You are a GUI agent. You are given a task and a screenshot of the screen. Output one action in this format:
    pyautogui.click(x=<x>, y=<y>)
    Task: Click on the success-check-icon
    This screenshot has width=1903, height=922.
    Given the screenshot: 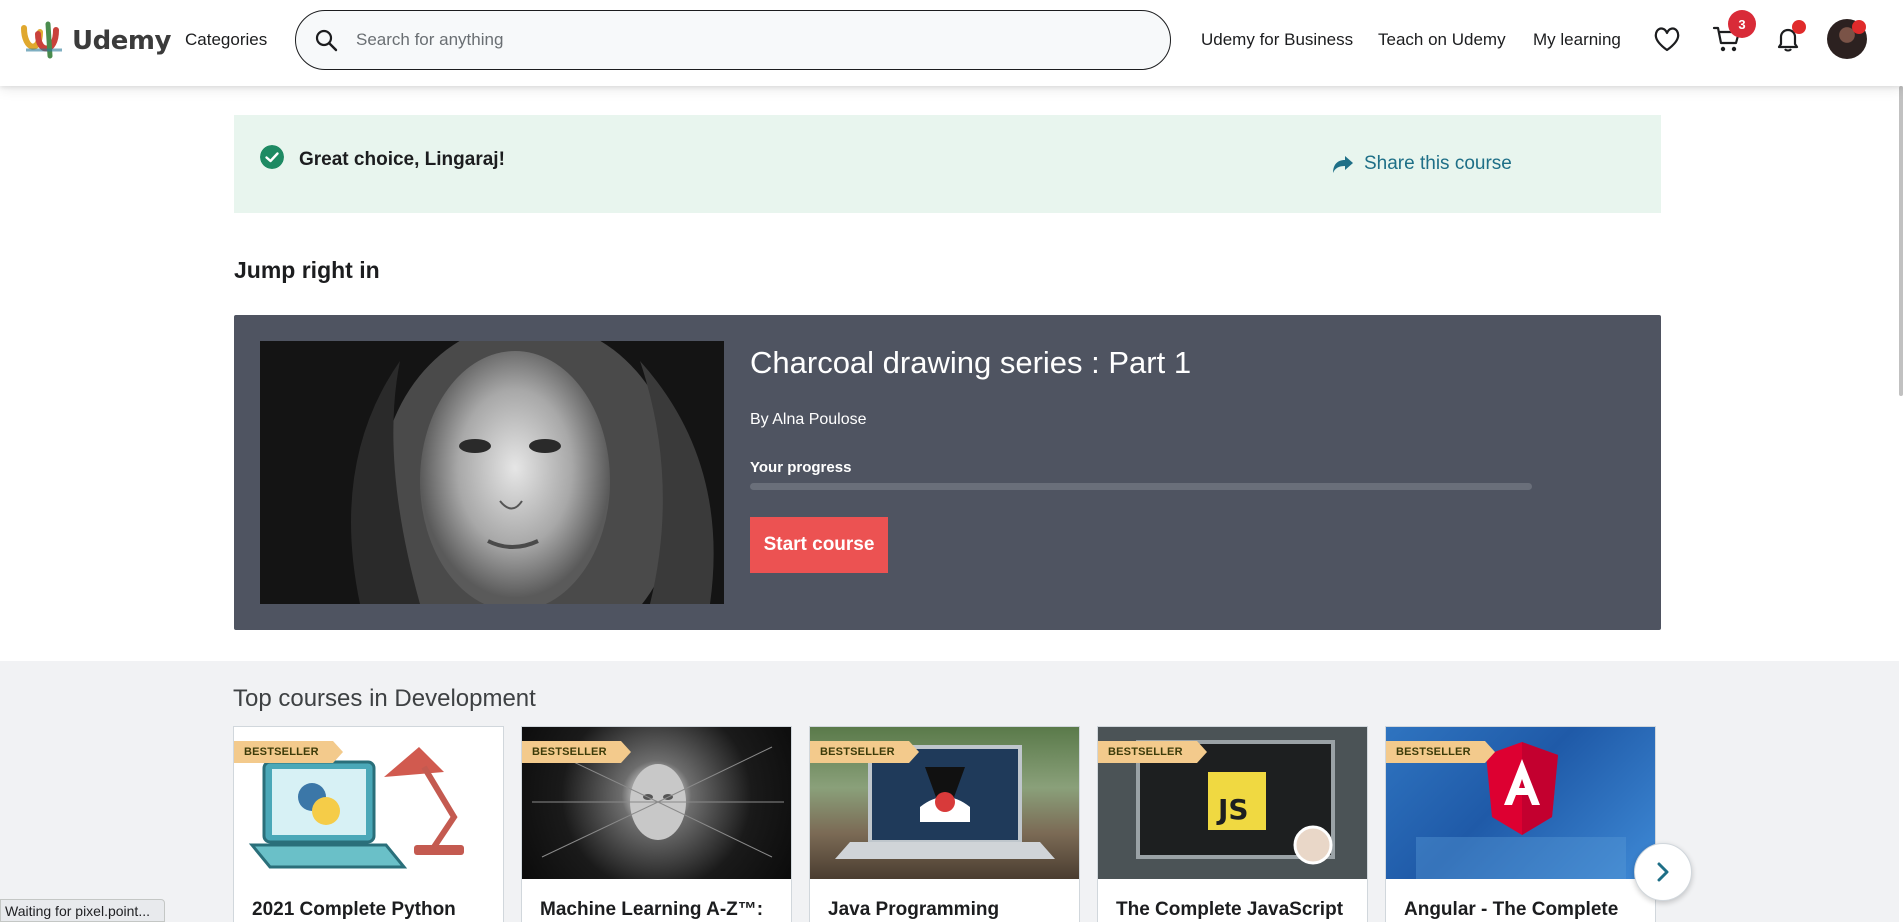 What is the action you would take?
    pyautogui.click(x=272, y=157)
    